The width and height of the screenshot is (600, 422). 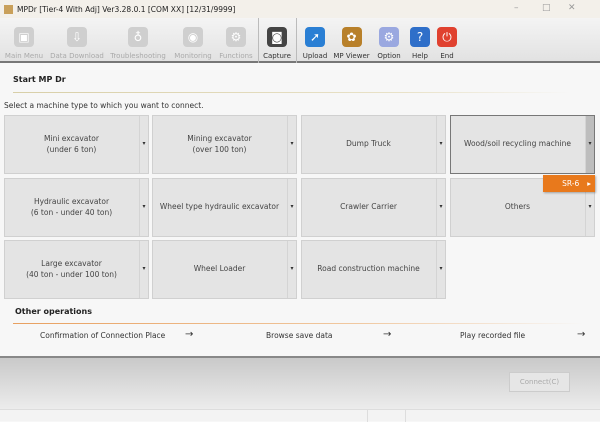 I want to click on machine-tile-crawler-carrier: Crawler Carrier ▾, so click(x=373, y=207).